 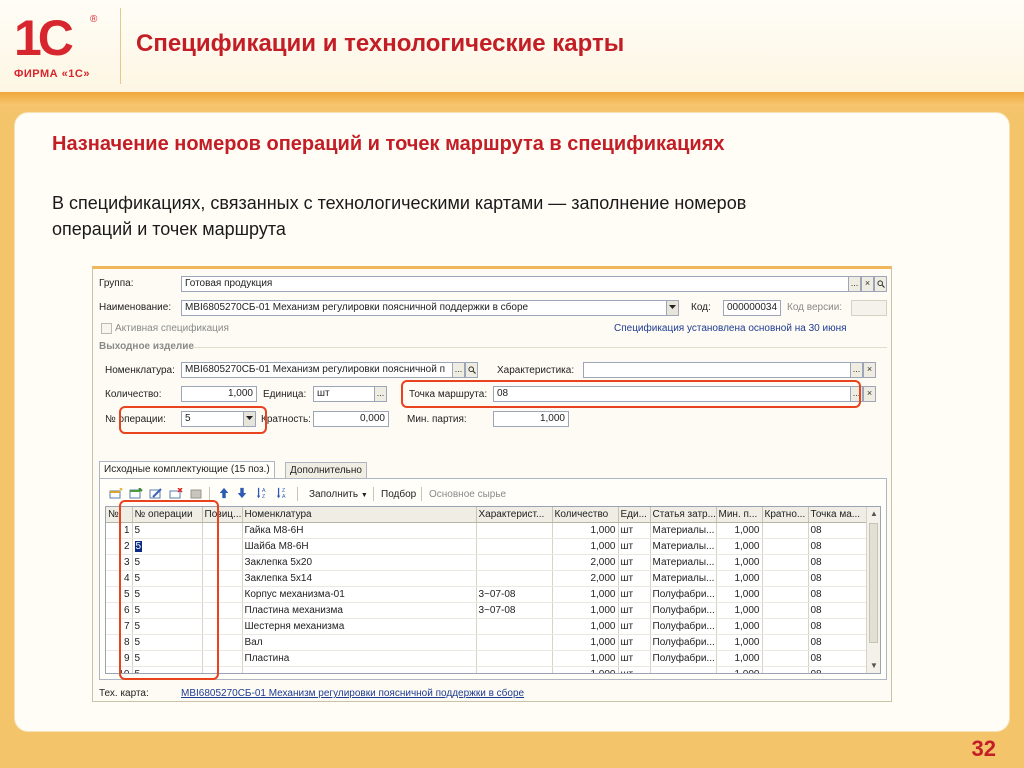 I want to click on sort-ascending-icon: AZ, so click(x=262, y=493).